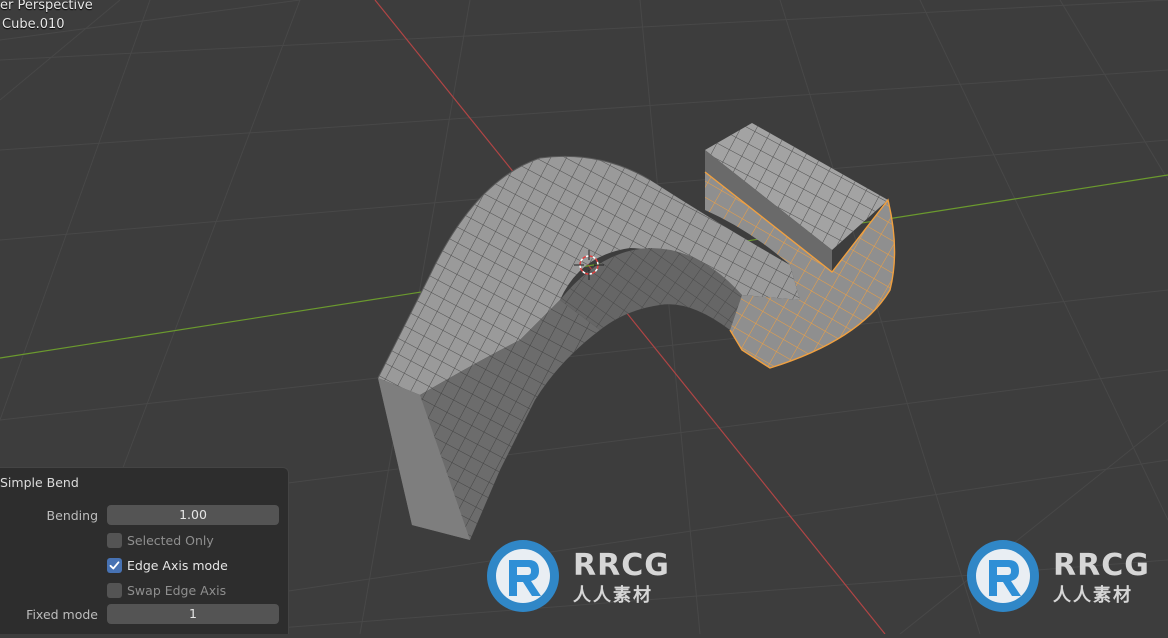 The width and height of the screenshot is (1168, 638). I want to click on watermark-left: RRCG 人人素材, so click(585, 576).